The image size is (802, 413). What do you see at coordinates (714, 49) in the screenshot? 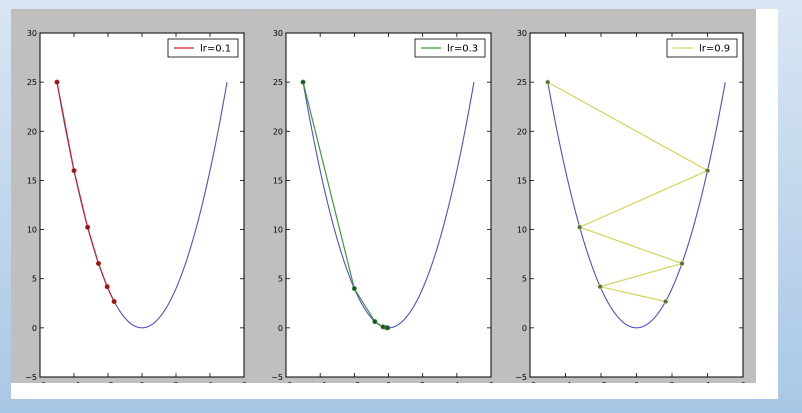
I see `legend-label: lr=0.9` at bounding box center [714, 49].